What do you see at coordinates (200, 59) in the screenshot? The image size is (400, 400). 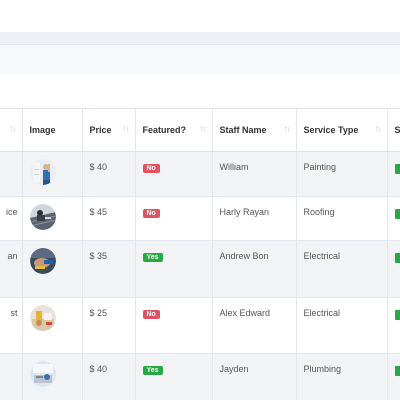 I see `table-toolbar` at bounding box center [200, 59].